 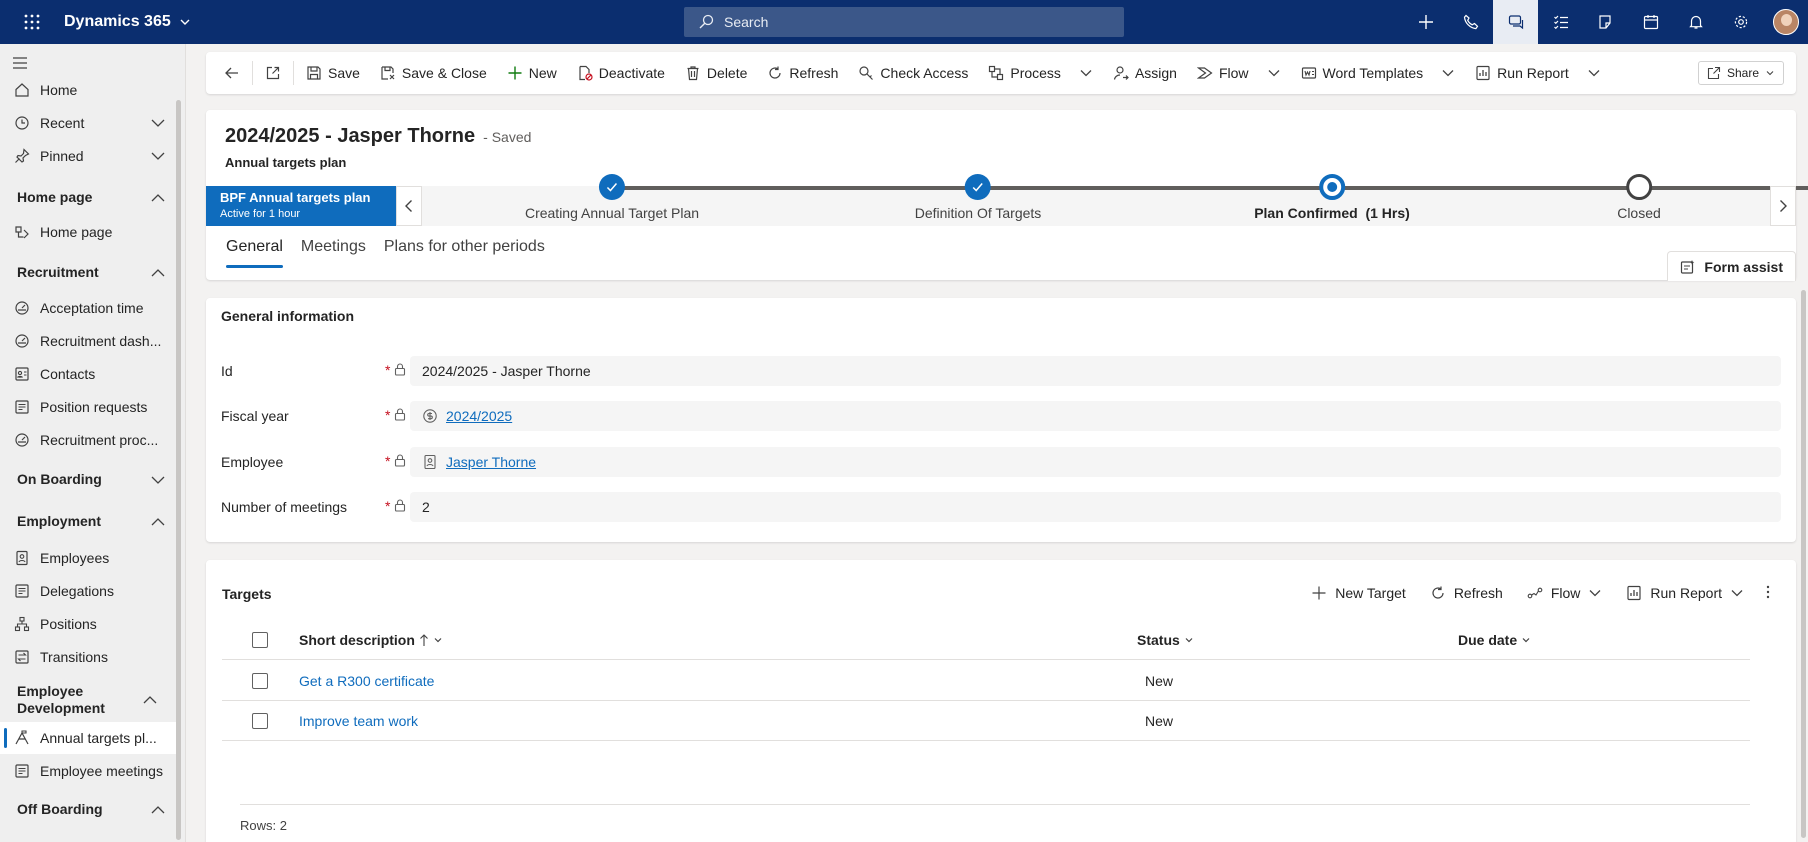 What do you see at coordinates (1425, 22) in the screenshot?
I see `add-icon` at bounding box center [1425, 22].